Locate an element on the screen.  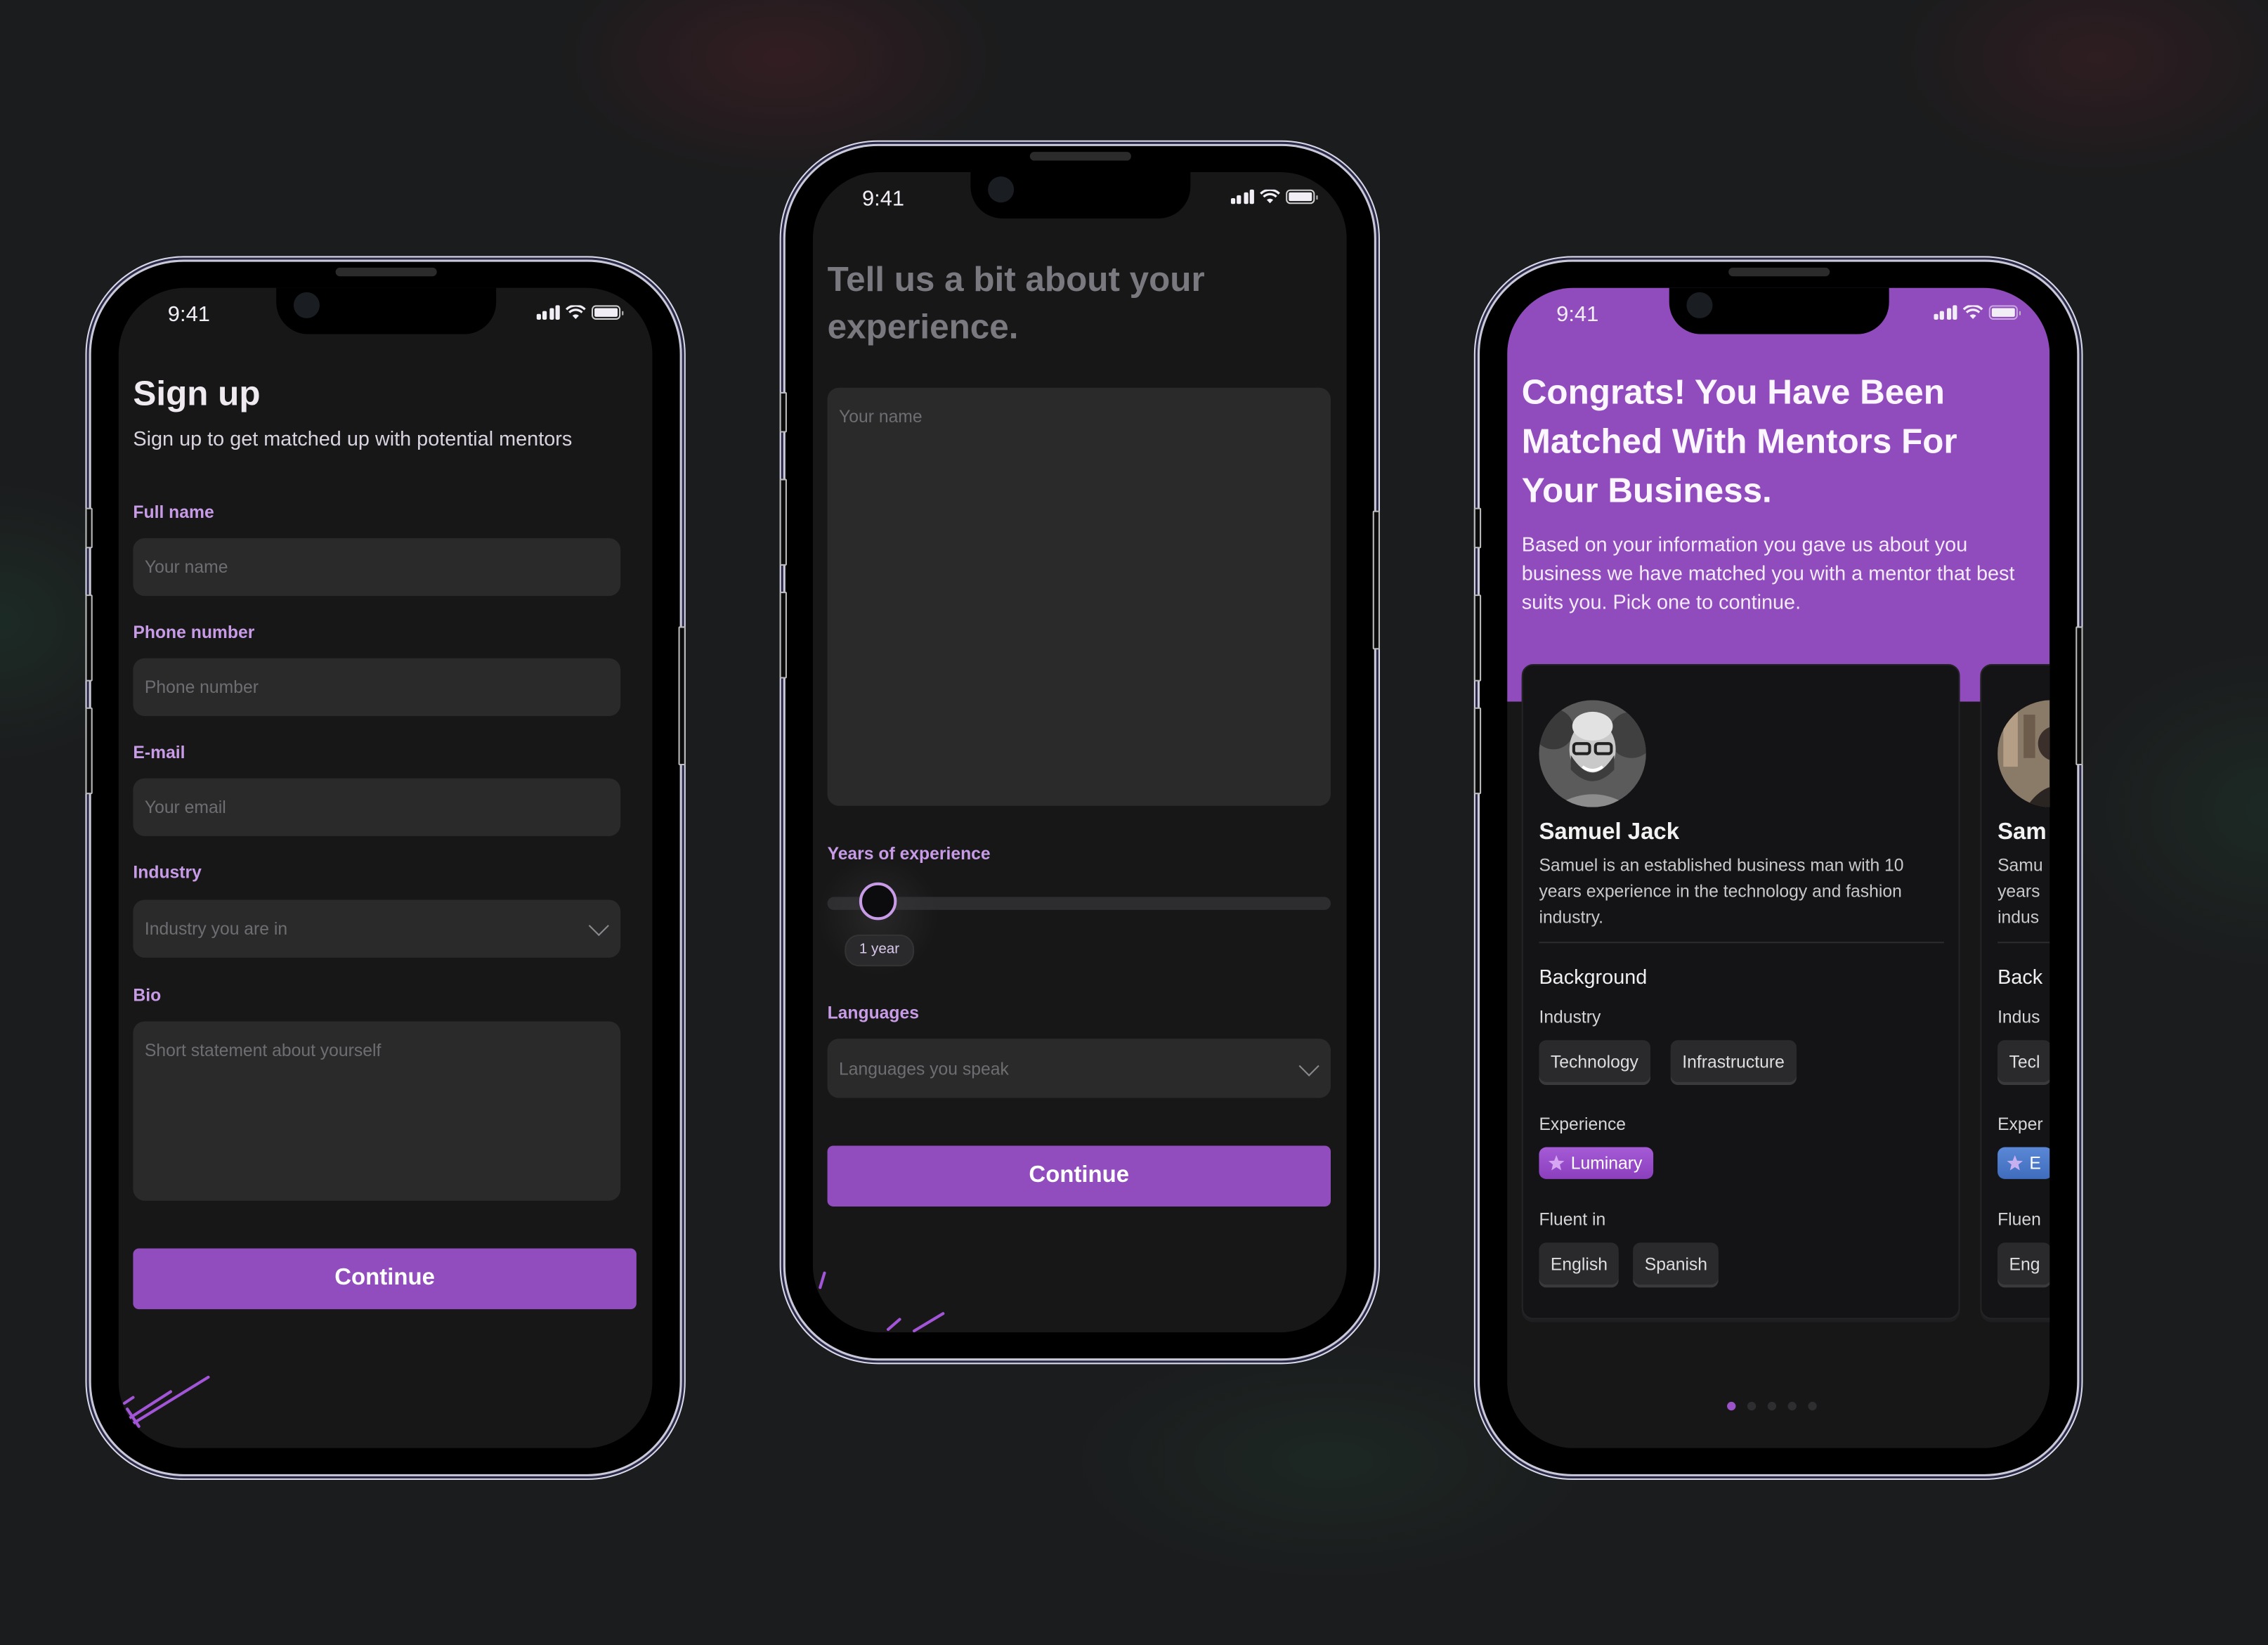
bio-label: Bio is located at coordinates (147, 995).